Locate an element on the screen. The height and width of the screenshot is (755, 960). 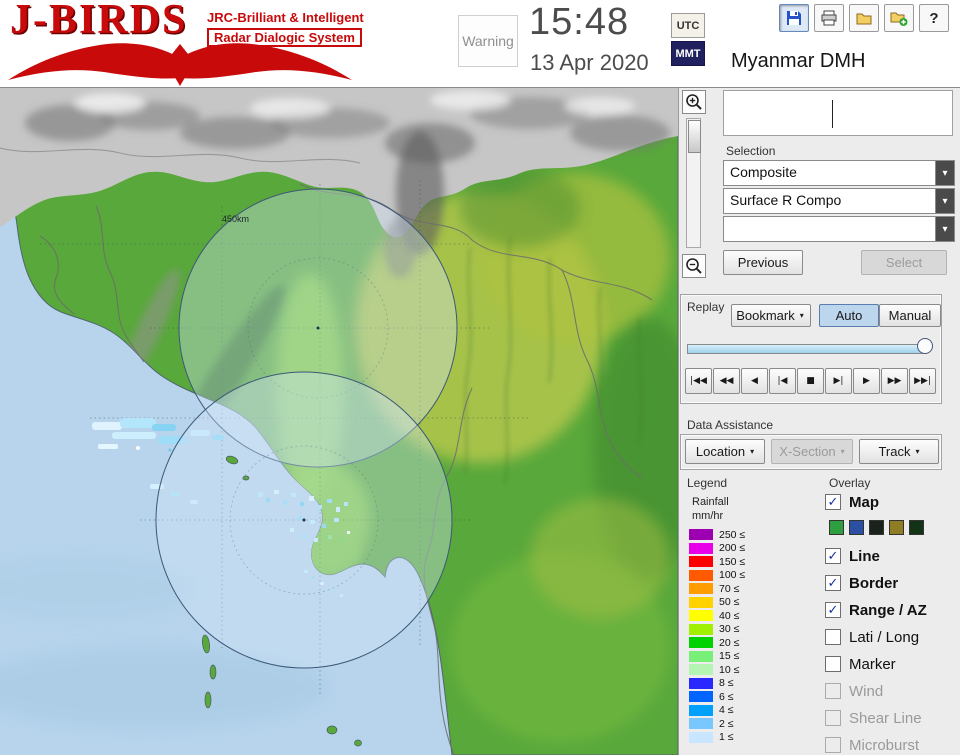
station-name: Myanmar DMH is located at coordinates (798, 61).